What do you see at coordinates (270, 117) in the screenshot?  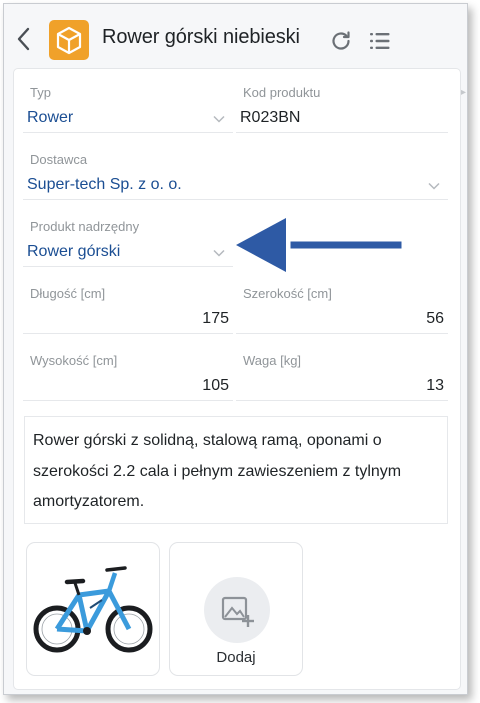 I see `product-code-value: R023BN` at bounding box center [270, 117].